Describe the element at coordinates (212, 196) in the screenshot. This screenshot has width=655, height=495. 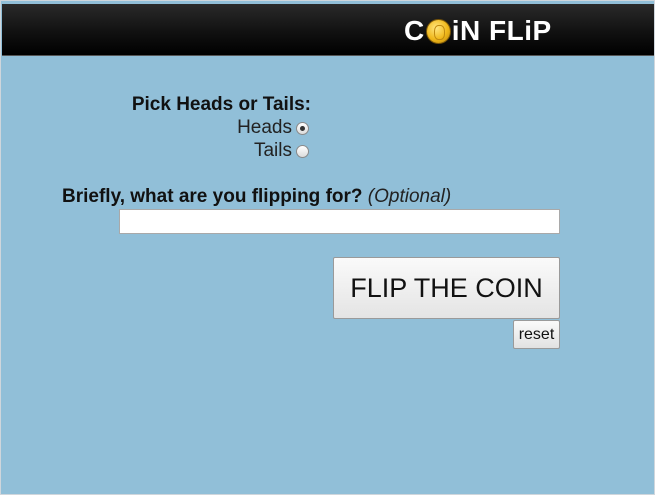
I see `reason-label-text: Briefly, what are you flipping for?` at that location.